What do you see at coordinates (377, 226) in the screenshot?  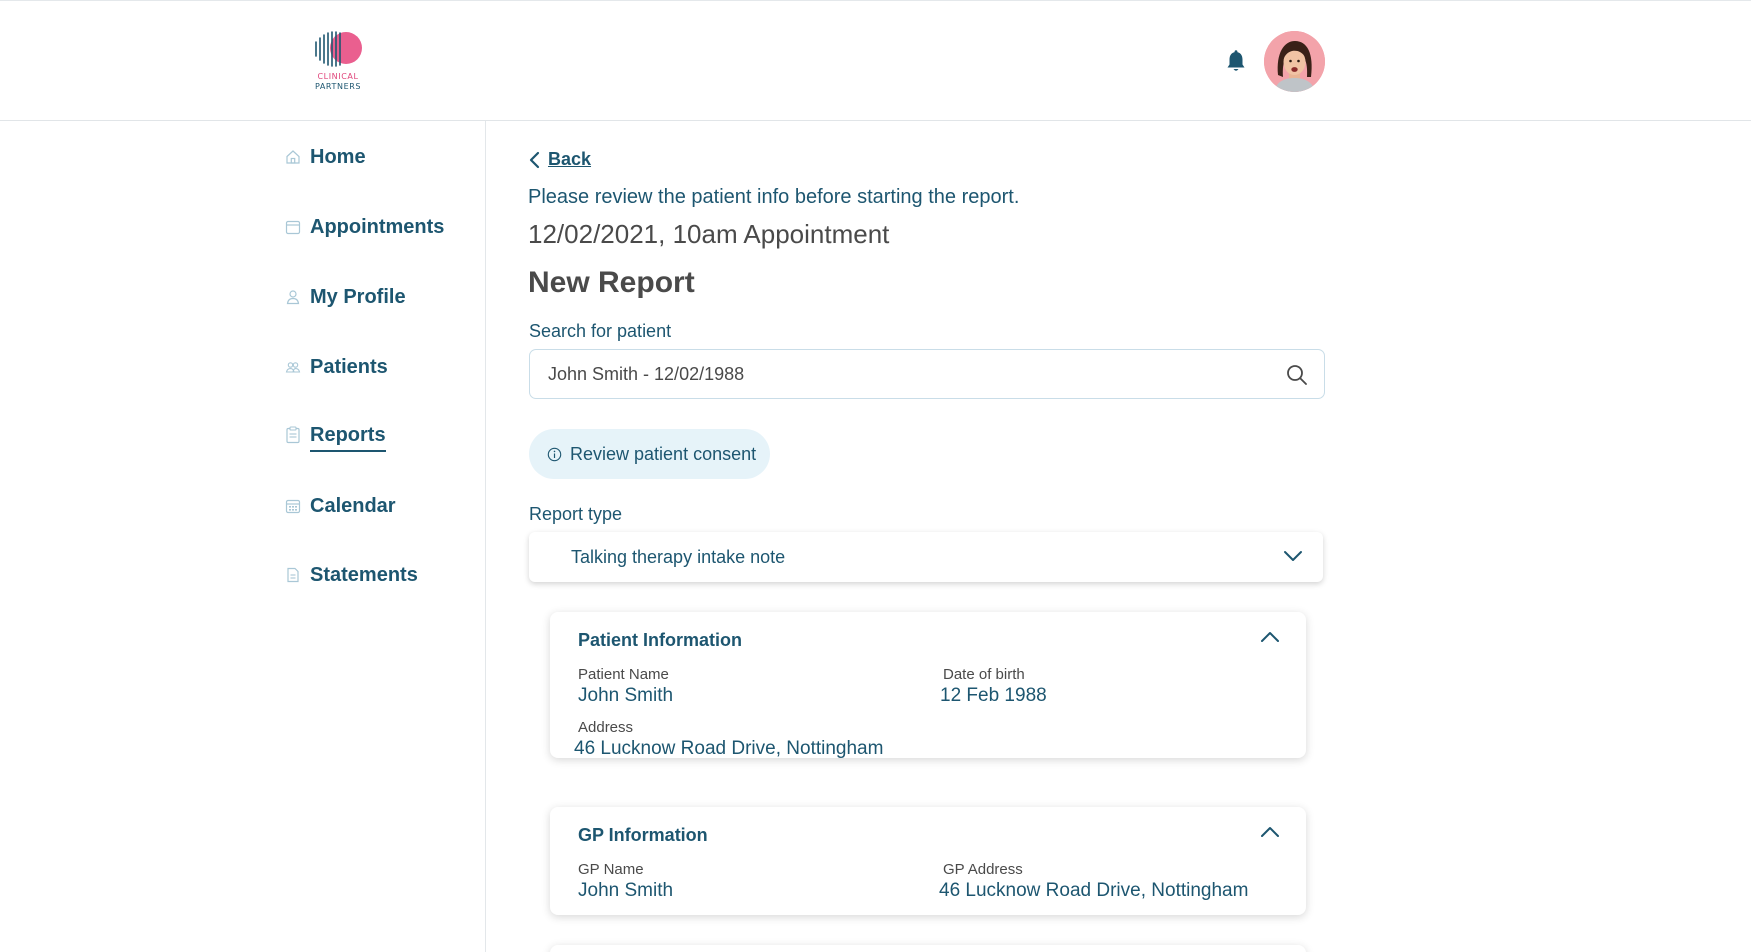 I see `sidebar-item-label: Appointments` at bounding box center [377, 226].